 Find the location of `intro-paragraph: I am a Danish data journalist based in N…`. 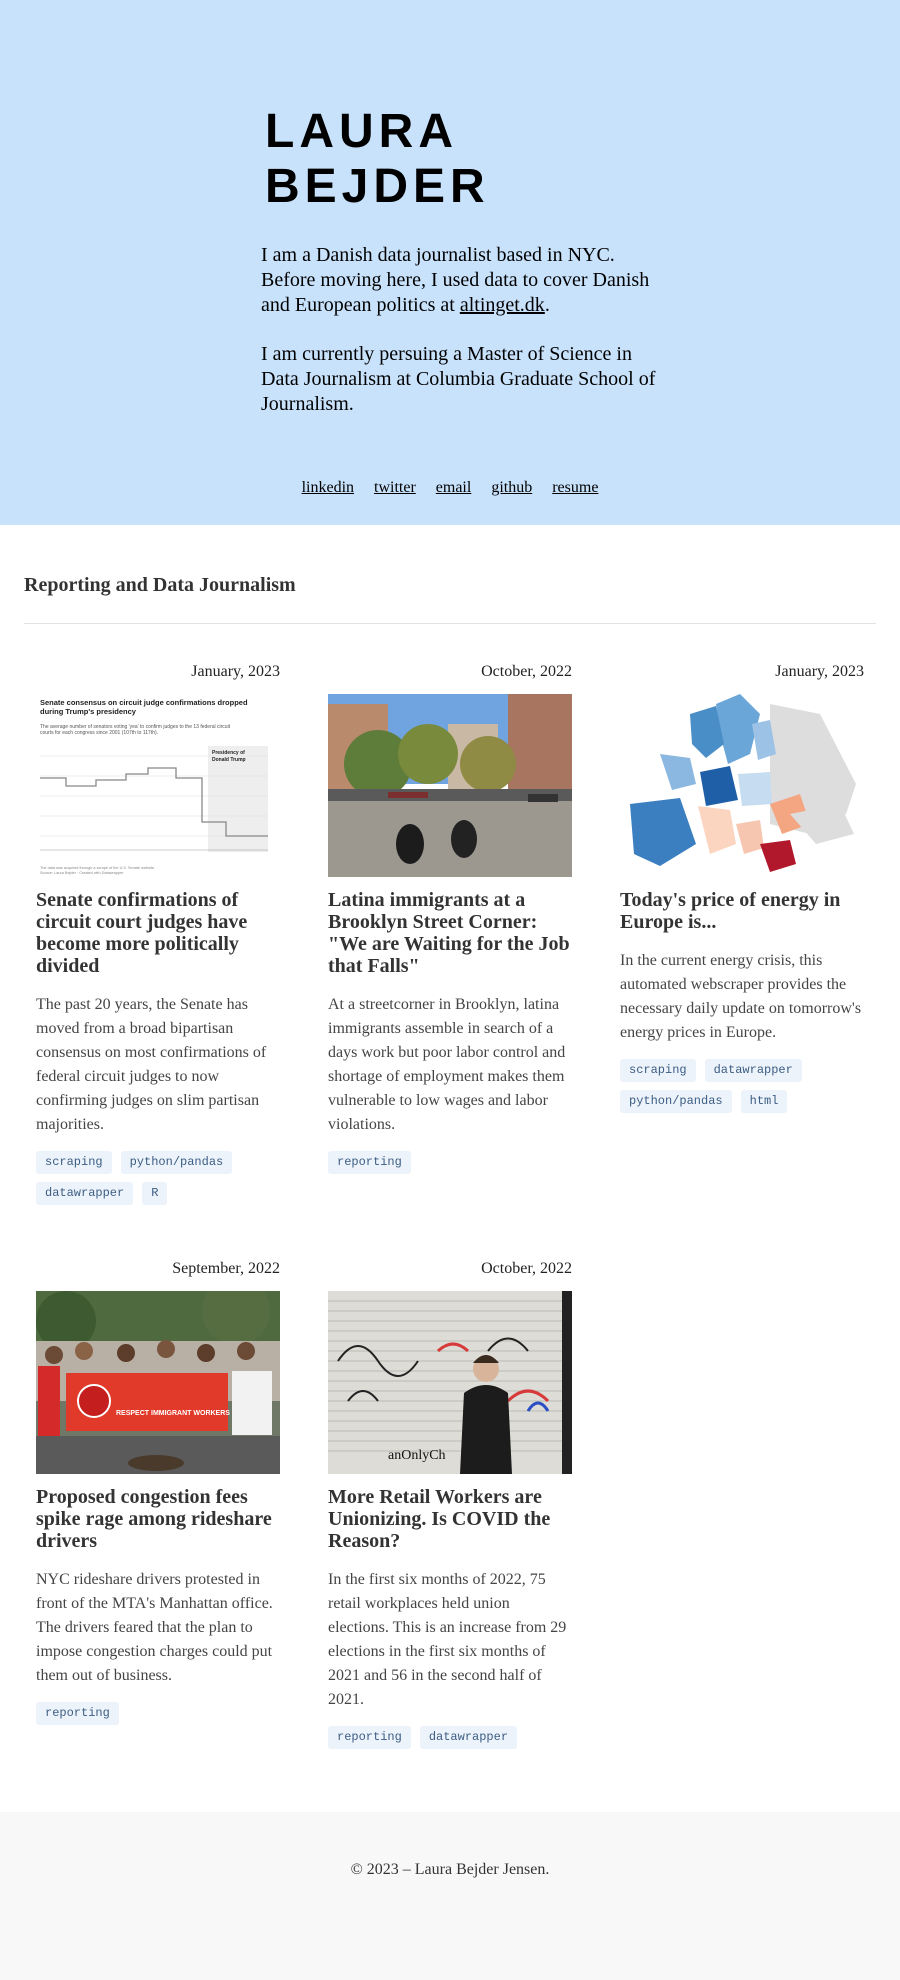

intro-paragraph: I am a Danish data journalist based in N… is located at coordinates (461, 280).